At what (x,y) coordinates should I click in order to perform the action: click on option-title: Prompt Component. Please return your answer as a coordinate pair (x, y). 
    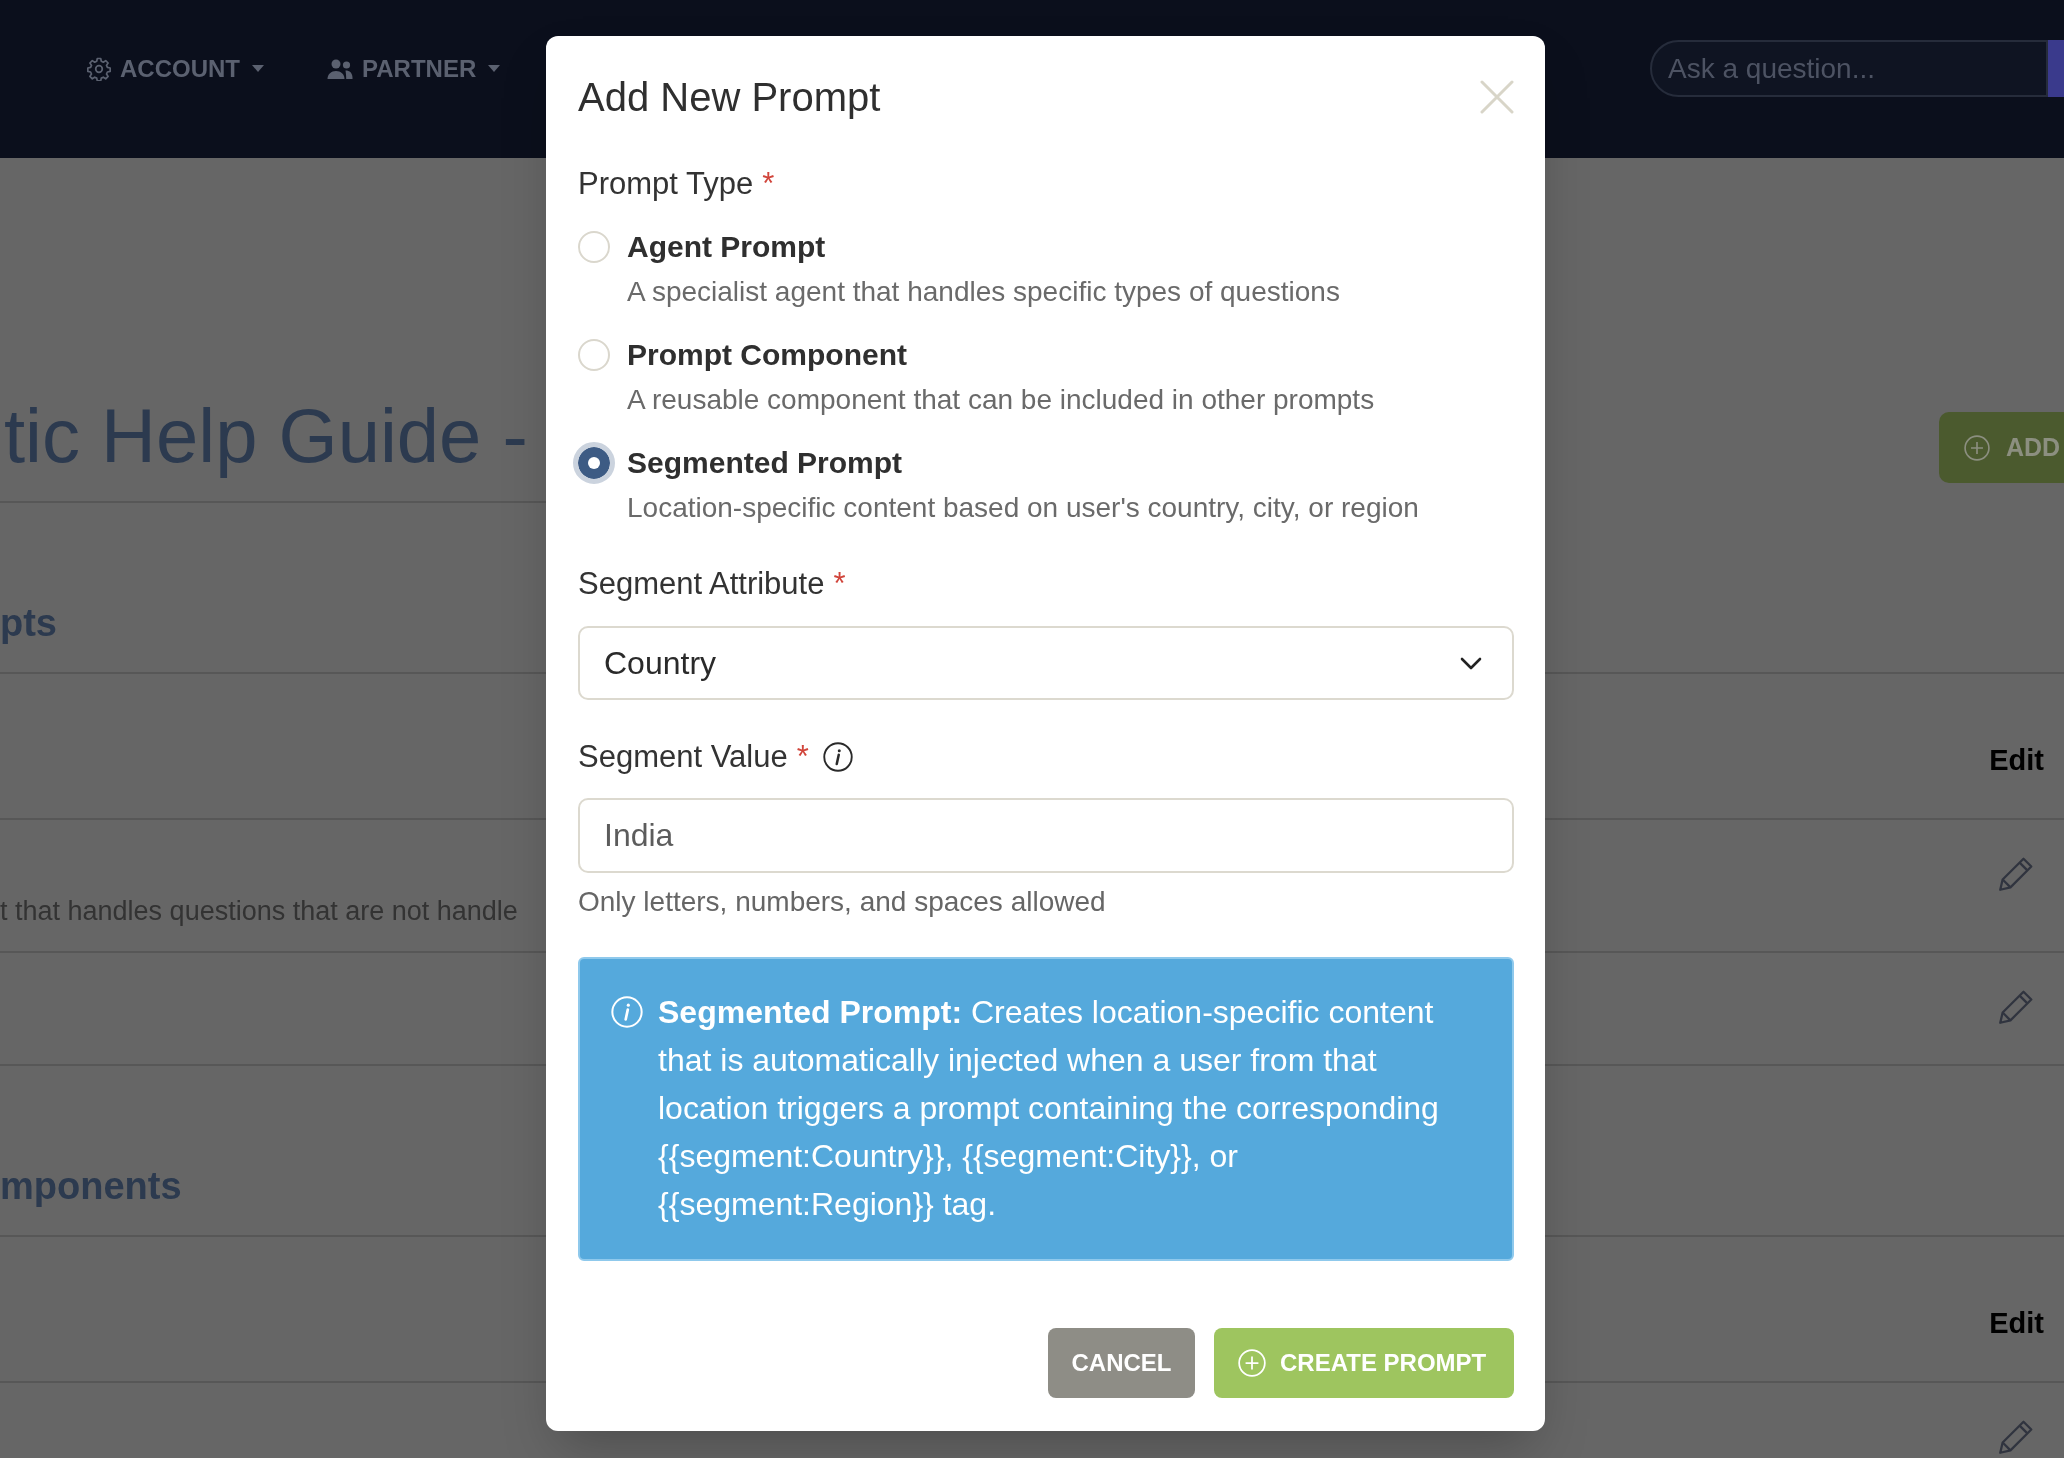
    Looking at the image, I should click on (767, 355).